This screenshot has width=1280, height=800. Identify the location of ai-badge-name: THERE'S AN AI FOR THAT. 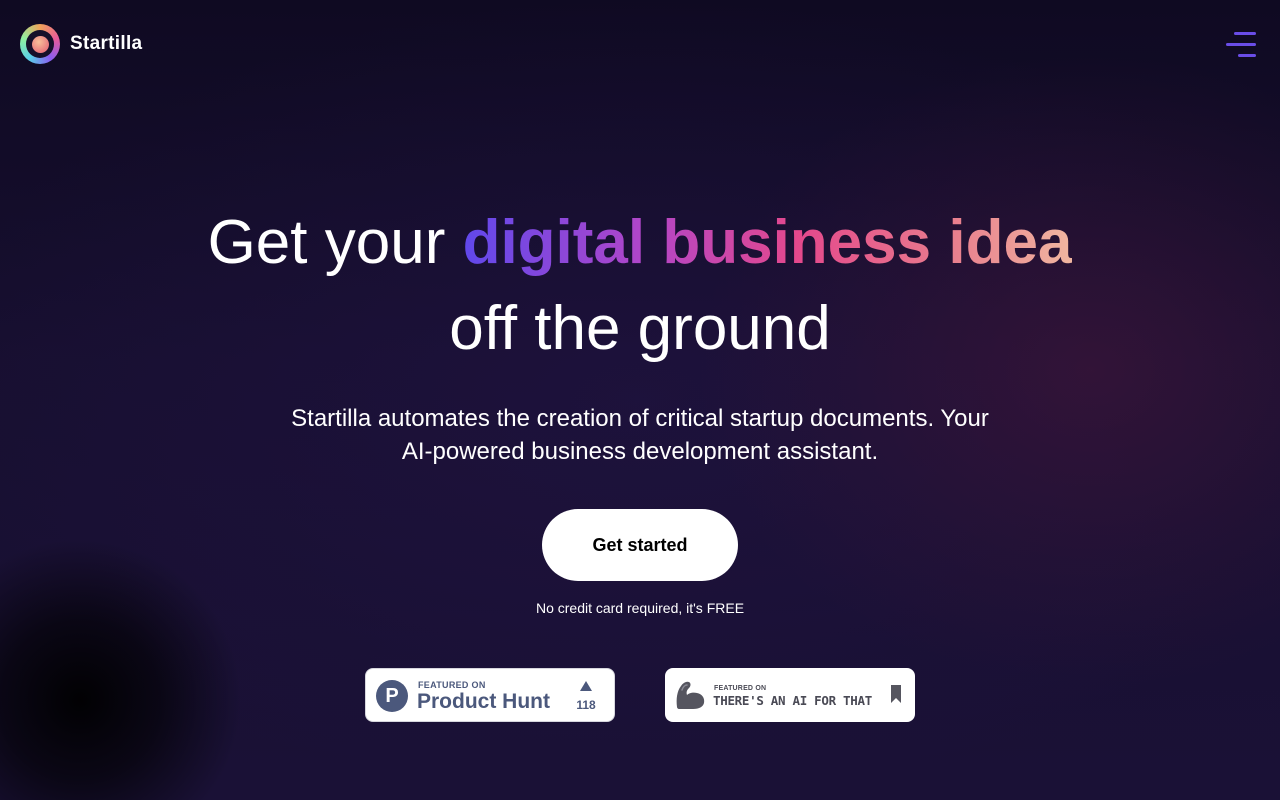
(792, 700).